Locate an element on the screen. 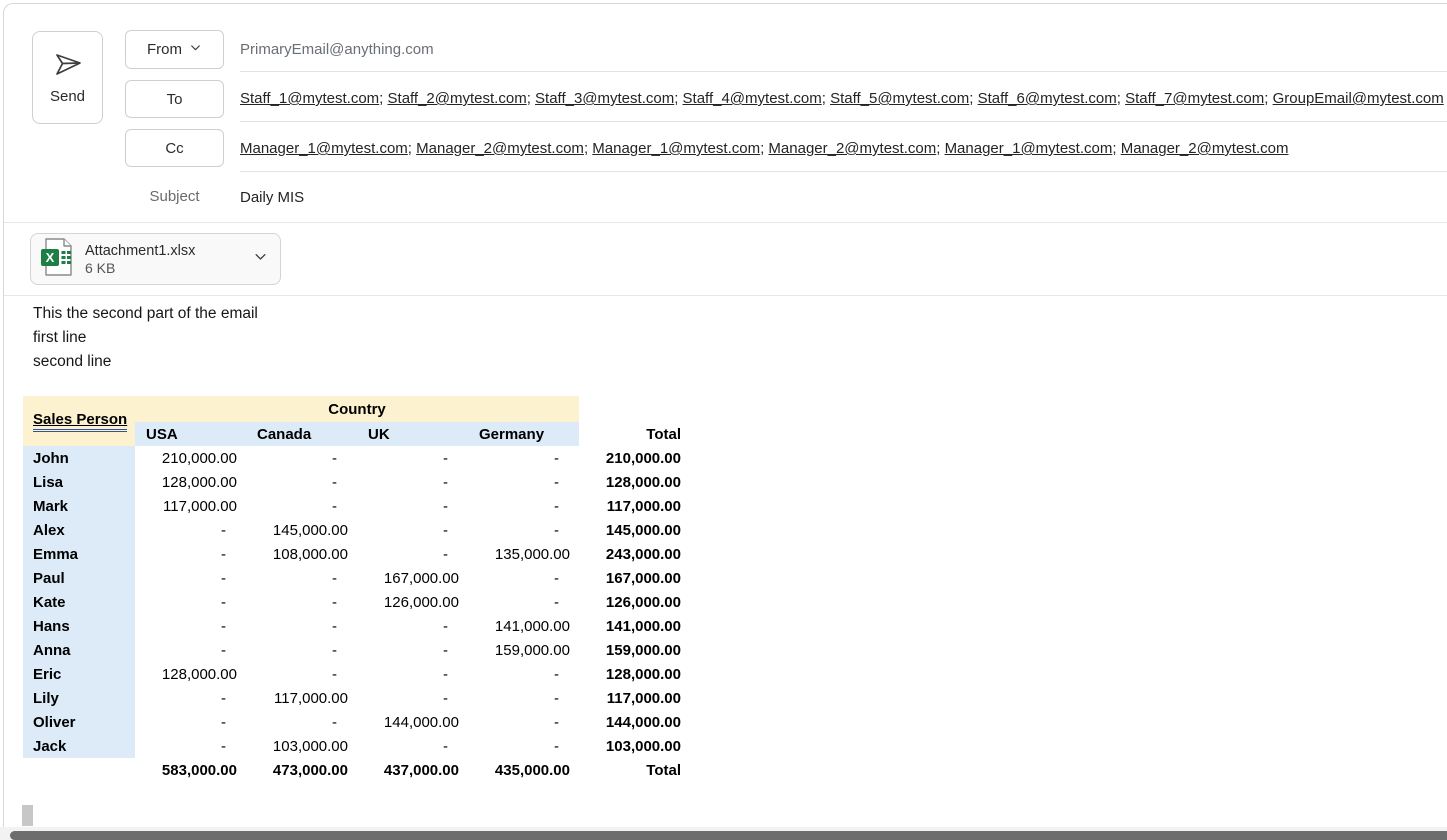 Image resolution: width=1447 pixels, height=840 pixels. recipient-link: Staff_4@mytest.com is located at coordinates (752, 98).